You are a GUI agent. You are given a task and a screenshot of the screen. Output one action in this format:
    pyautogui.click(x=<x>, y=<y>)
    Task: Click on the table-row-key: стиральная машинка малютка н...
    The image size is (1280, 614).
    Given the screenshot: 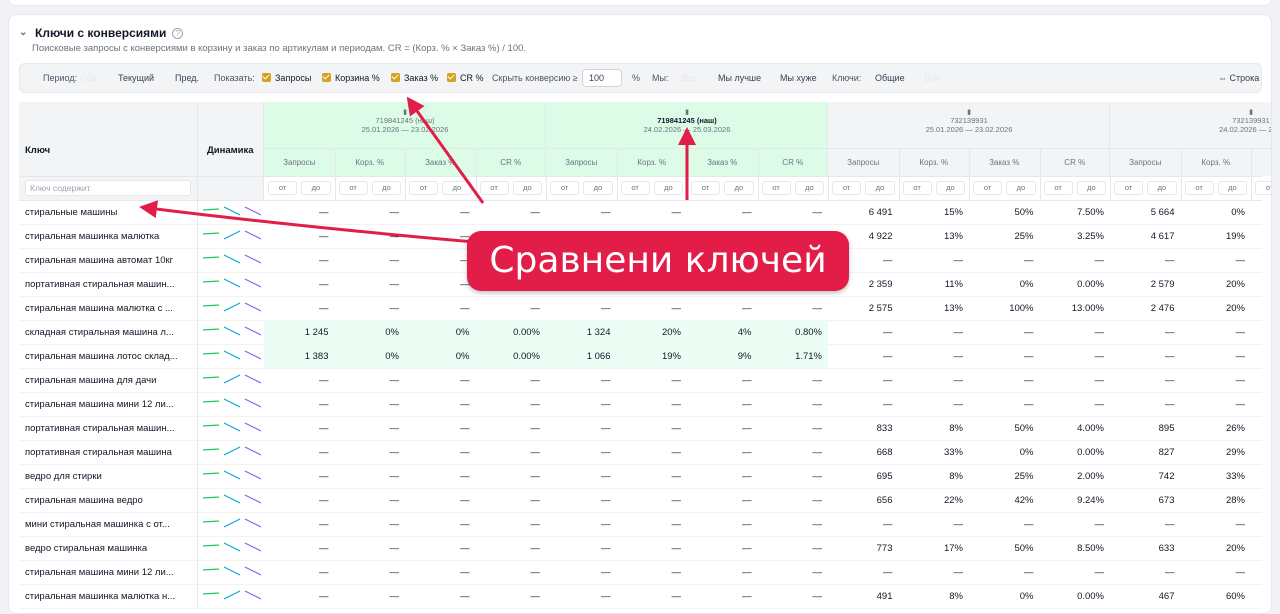 What is the action you would take?
    pyautogui.click(x=108, y=596)
    